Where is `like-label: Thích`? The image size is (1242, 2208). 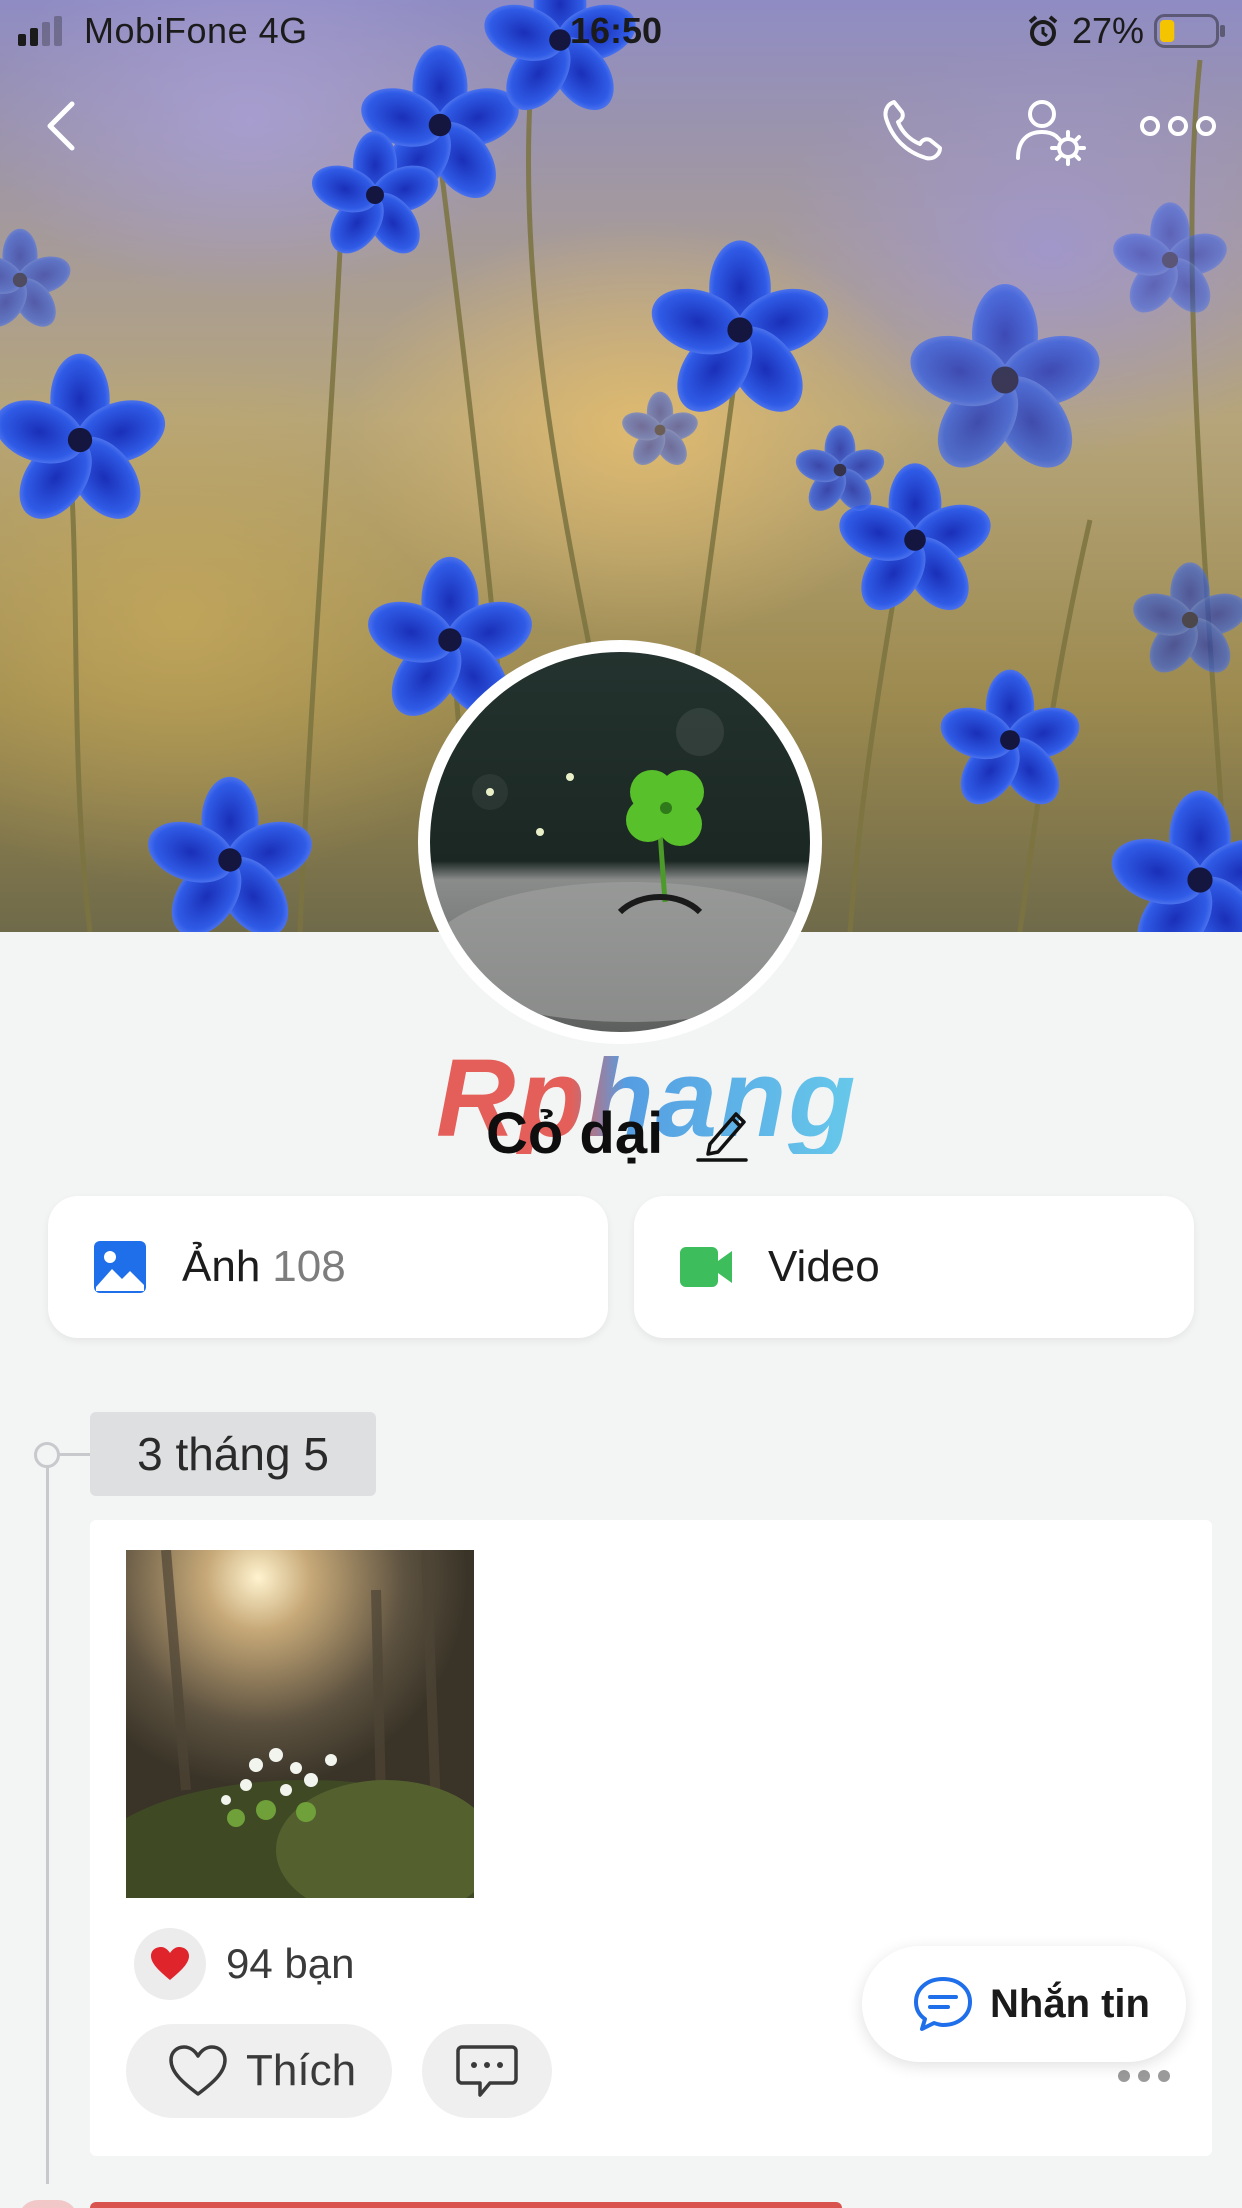
like-label: Thích is located at coordinates (301, 2070).